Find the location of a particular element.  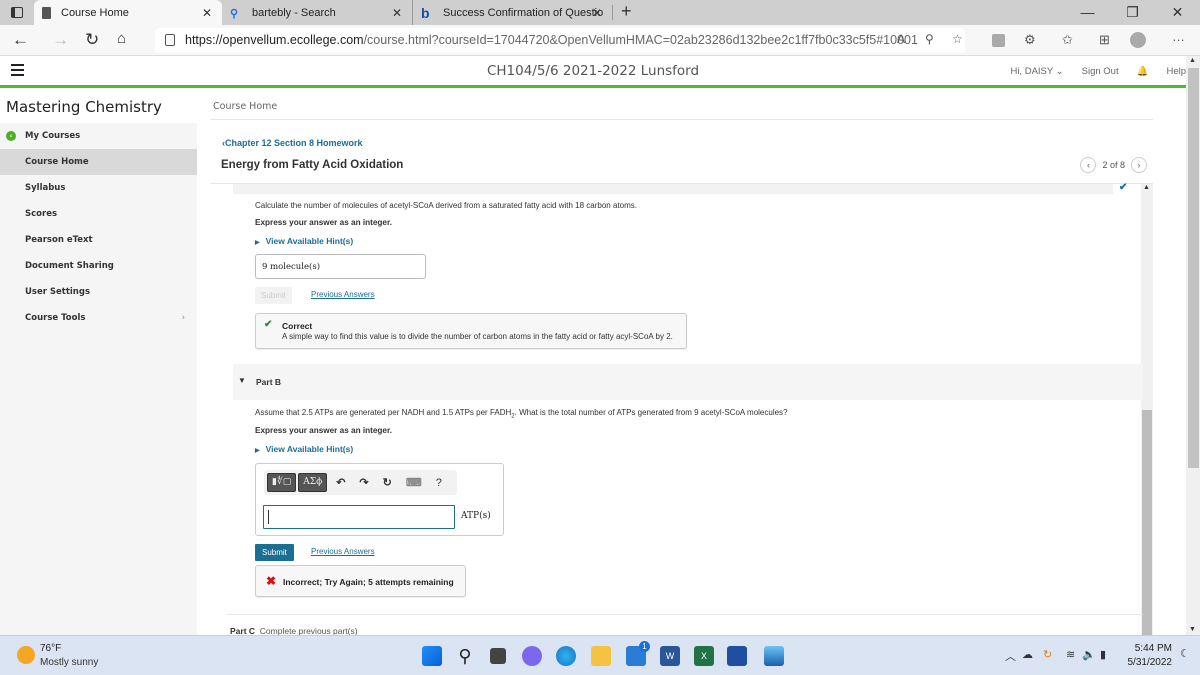

part-a-previous-answers-link: Previous Answers is located at coordinates (343, 294).